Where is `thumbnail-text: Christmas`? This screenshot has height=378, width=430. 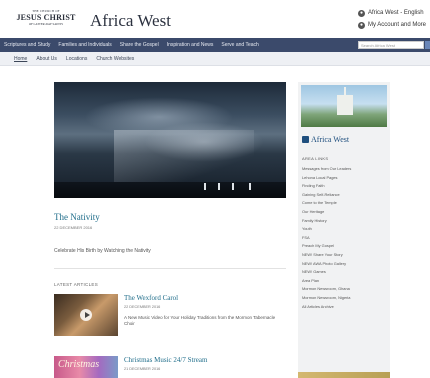 thumbnail-text: Christmas is located at coordinates (79, 364).